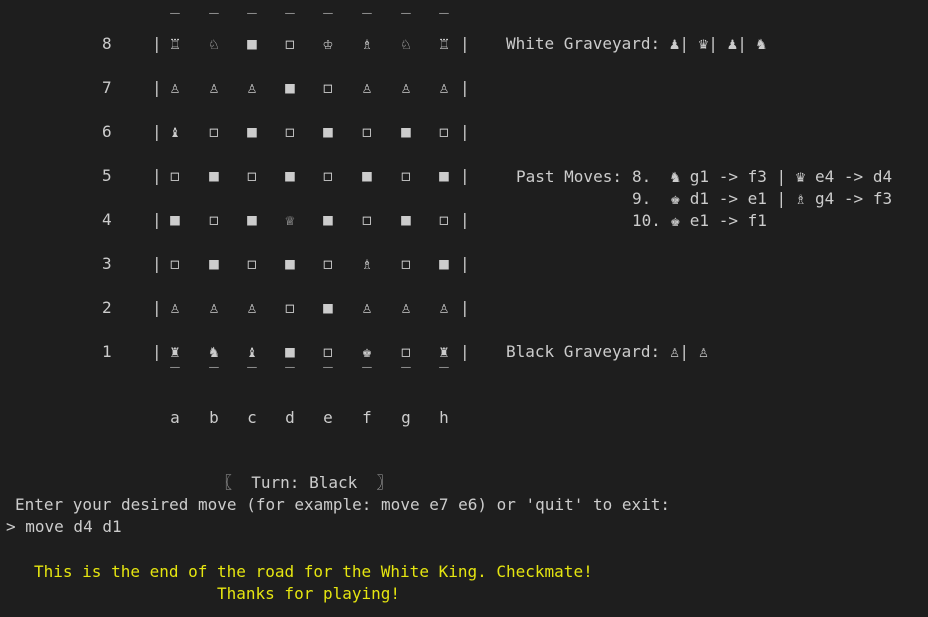  What do you see at coordinates (290, 417) in the screenshot?
I see `file-label: d` at bounding box center [290, 417].